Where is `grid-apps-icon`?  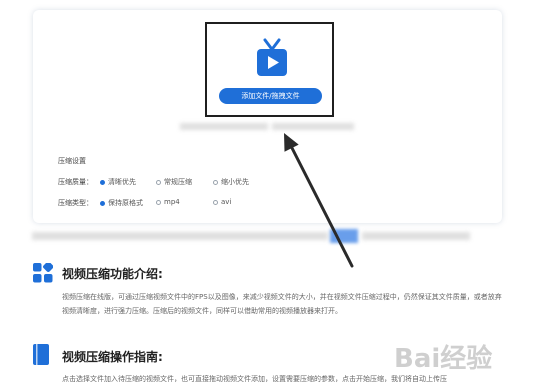
grid-apps-icon is located at coordinates (43, 273).